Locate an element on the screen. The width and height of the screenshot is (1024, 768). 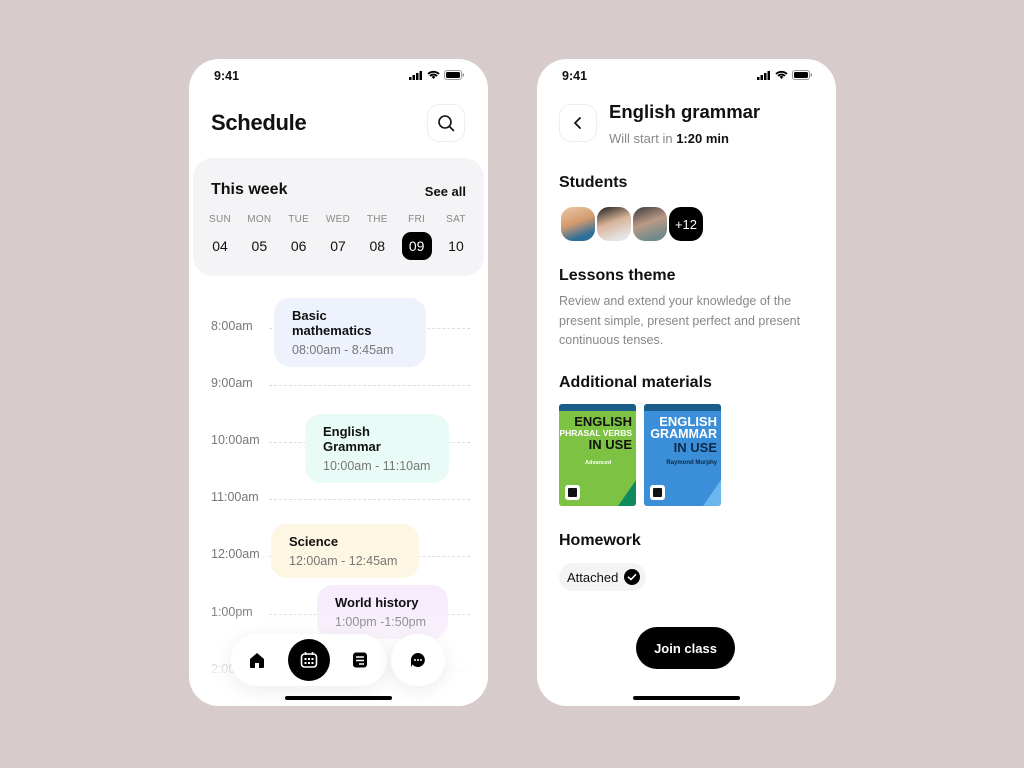
students-heading: Students is located at coordinates (593, 182).